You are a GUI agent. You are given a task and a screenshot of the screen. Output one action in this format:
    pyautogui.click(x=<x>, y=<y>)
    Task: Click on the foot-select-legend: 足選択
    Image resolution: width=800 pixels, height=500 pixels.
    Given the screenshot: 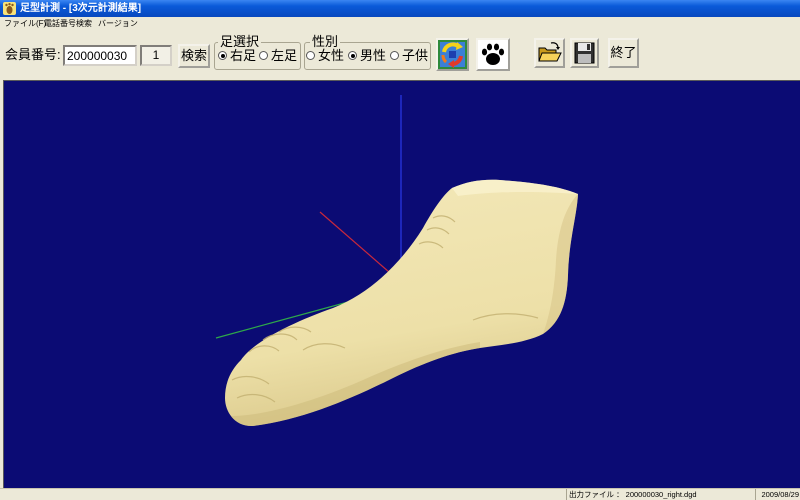 What is the action you would take?
    pyautogui.click(x=240, y=41)
    